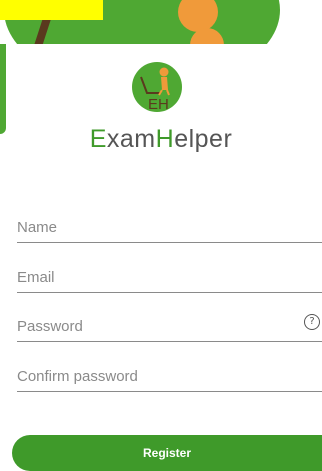 This screenshot has width=322, height=471. I want to click on register-button: Register, so click(167, 453).